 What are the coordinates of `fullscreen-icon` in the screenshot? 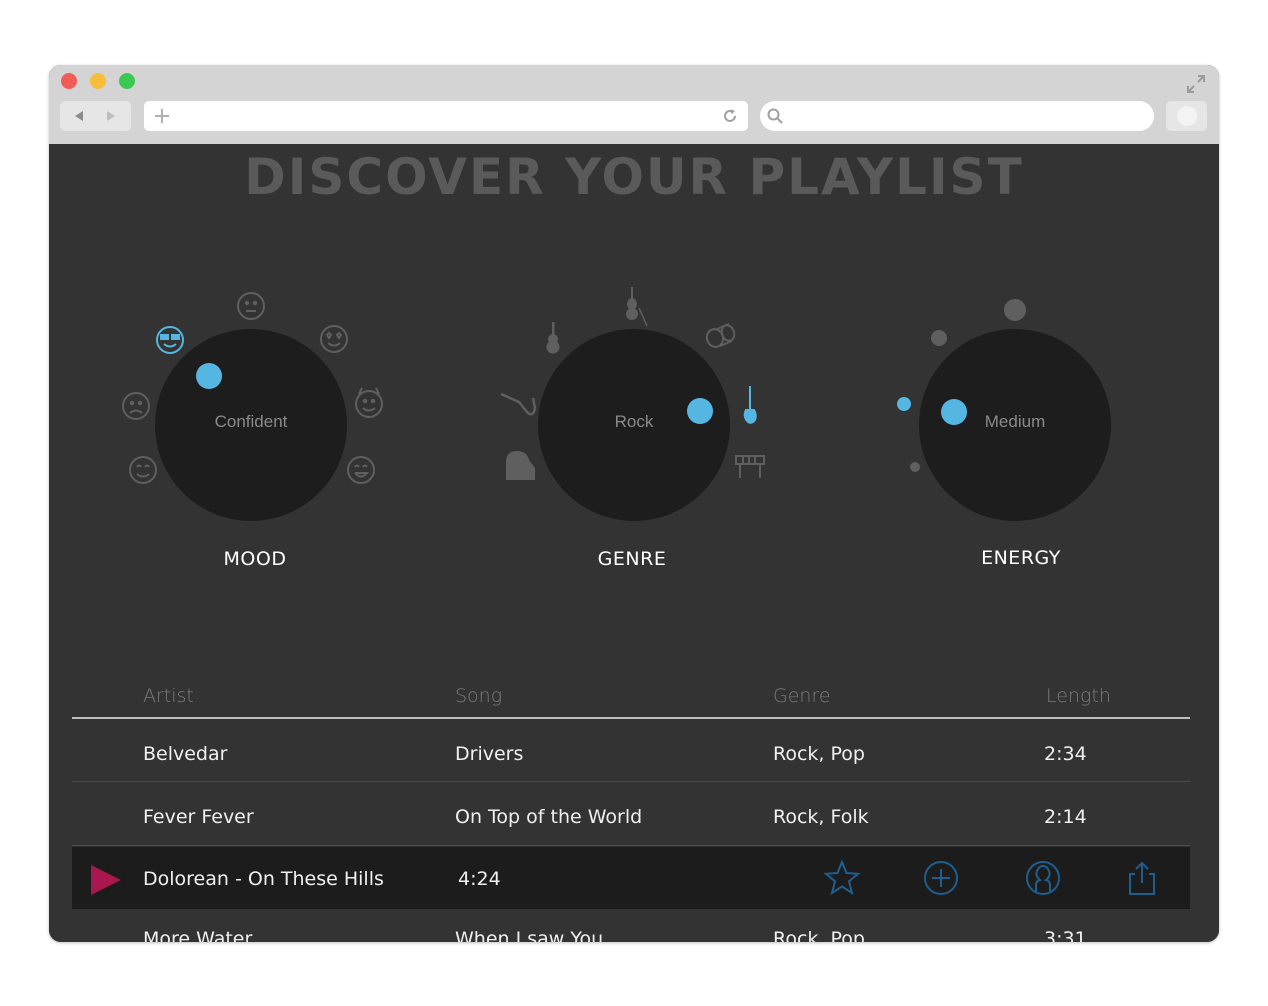 It's located at (1196, 84).